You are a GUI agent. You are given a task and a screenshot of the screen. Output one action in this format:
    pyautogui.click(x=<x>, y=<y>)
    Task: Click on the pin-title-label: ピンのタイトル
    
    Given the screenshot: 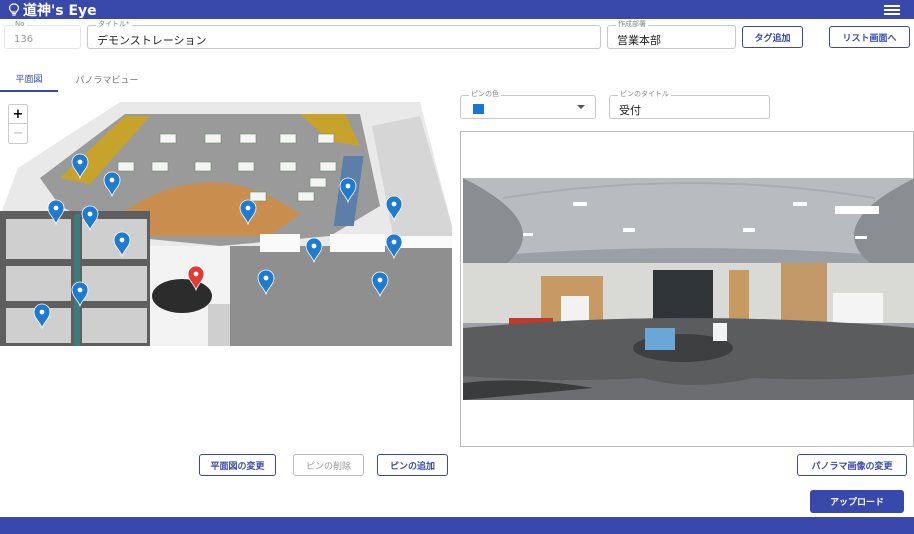 What is the action you would take?
    pyautogui.click(x=644, y=94)
    